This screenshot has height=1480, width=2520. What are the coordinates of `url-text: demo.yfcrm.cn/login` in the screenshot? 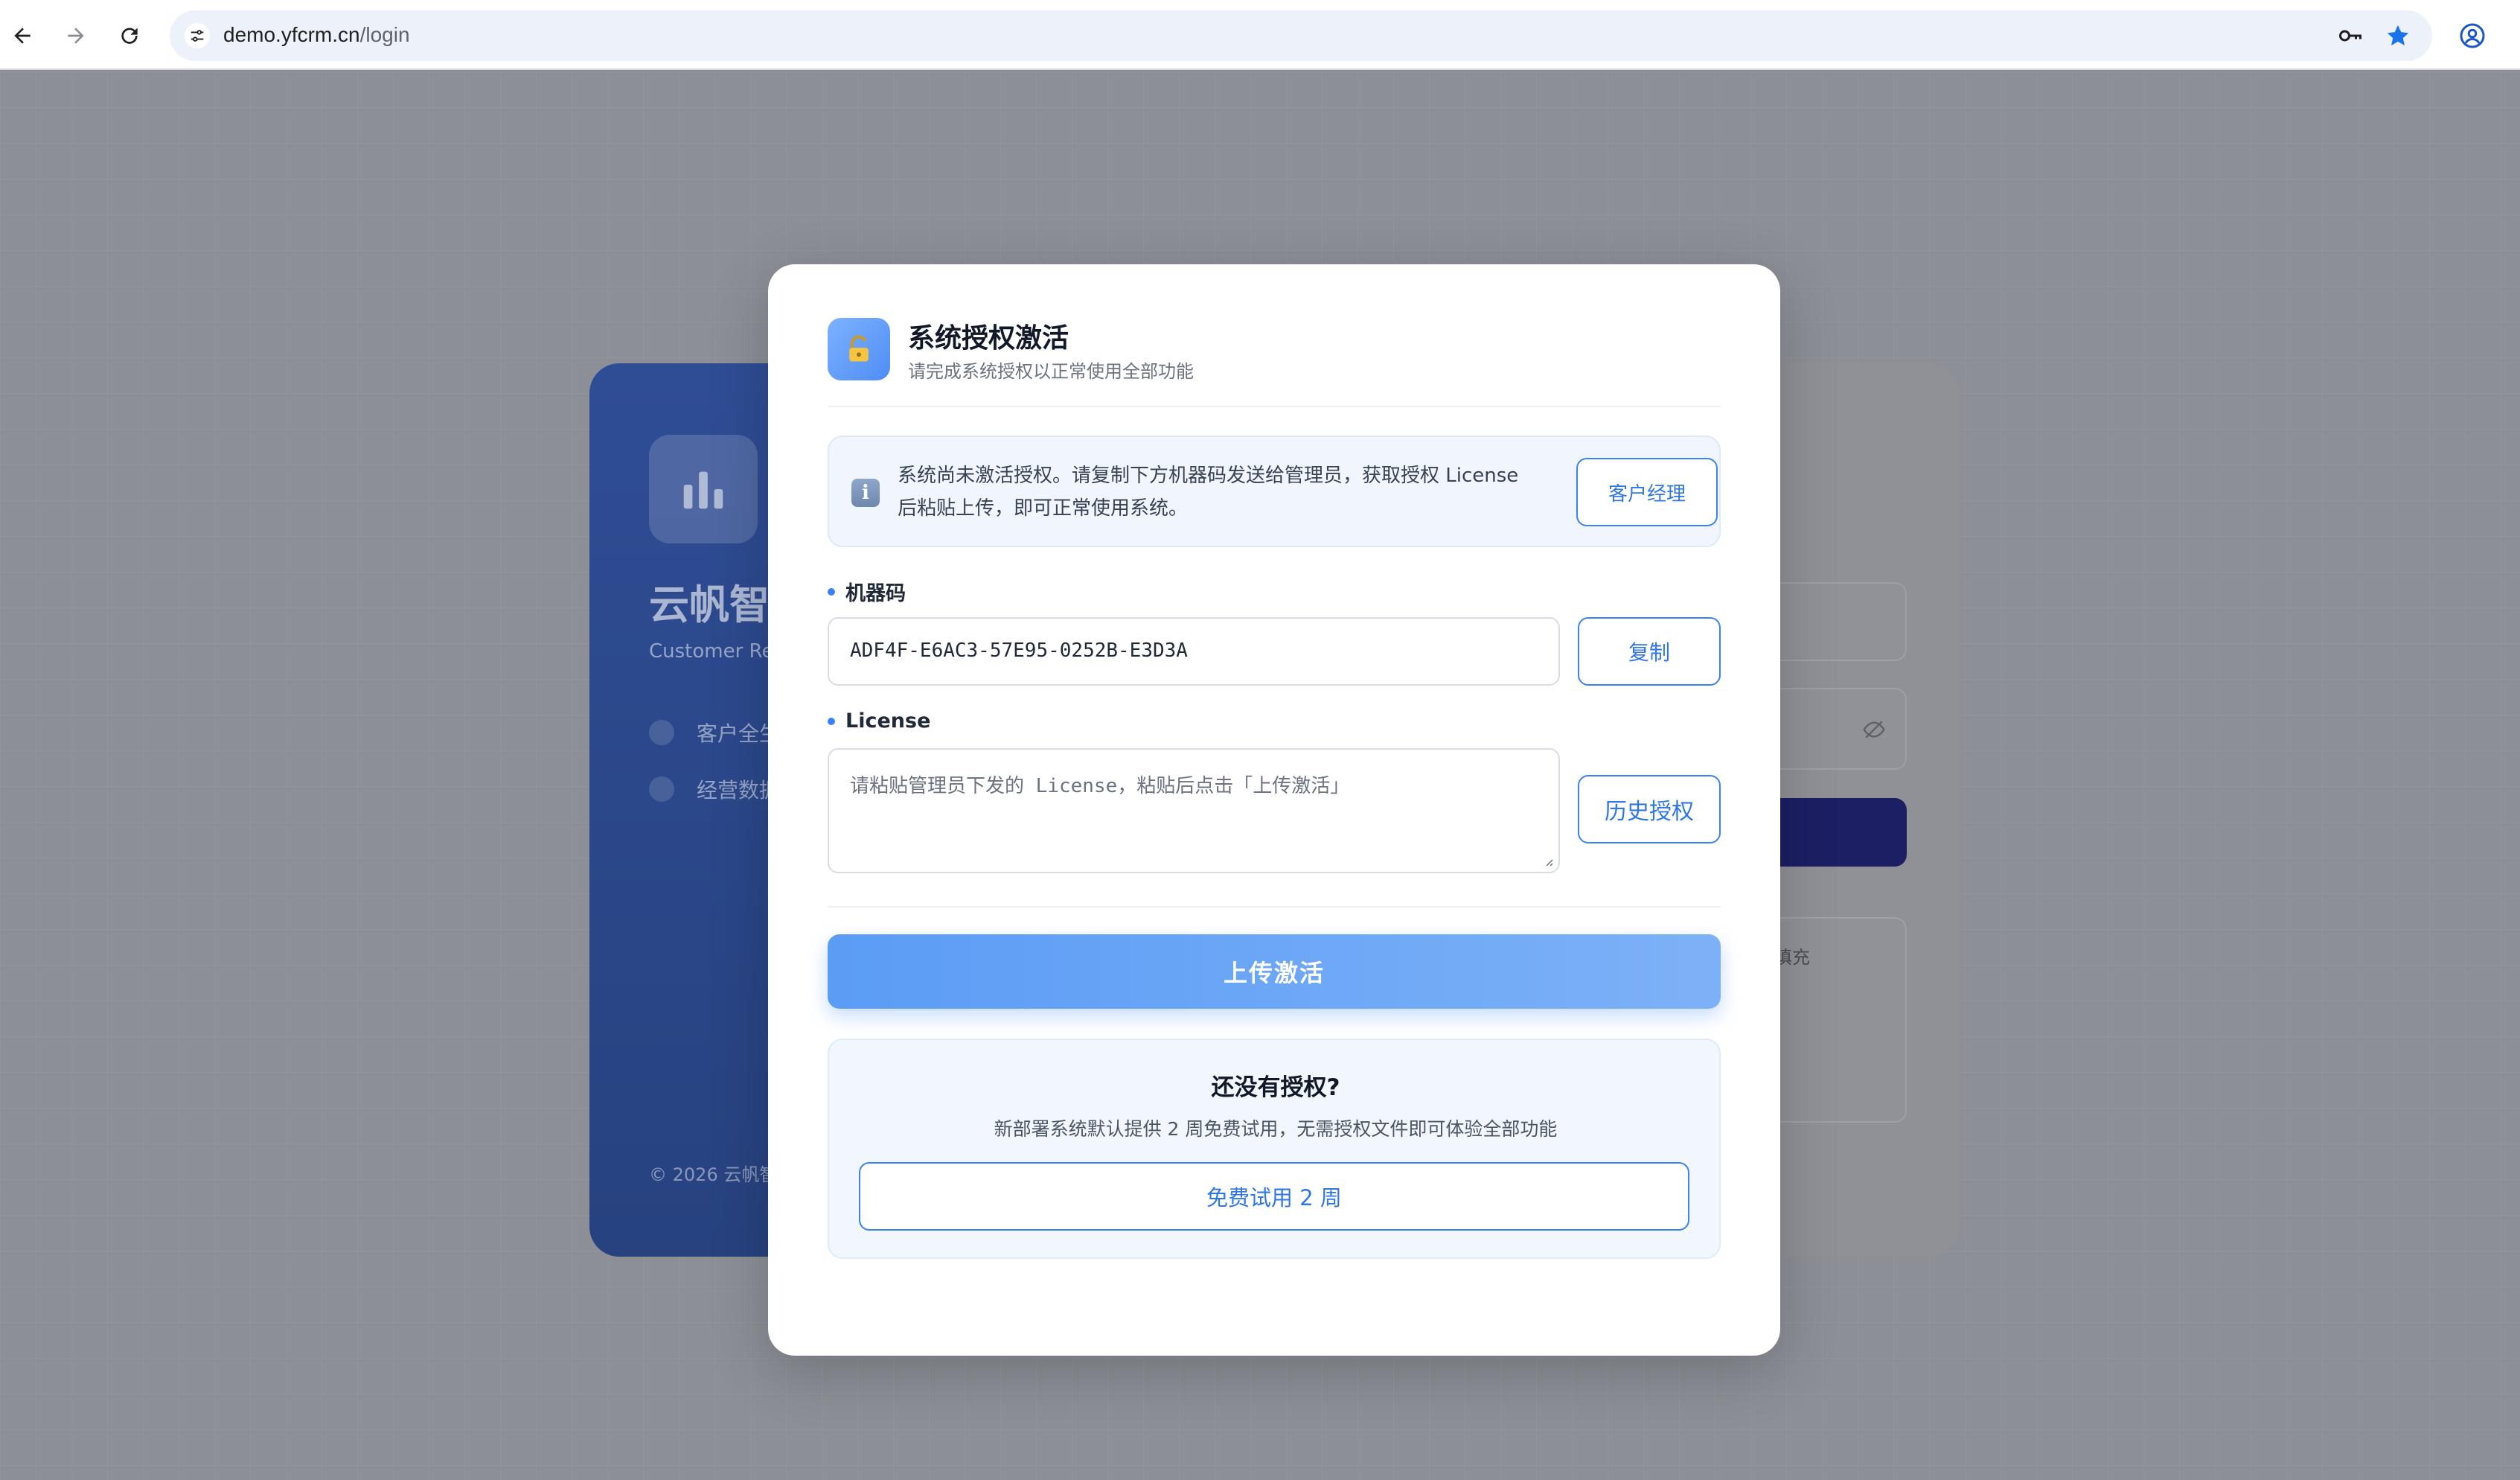 It's located at (316, 34).